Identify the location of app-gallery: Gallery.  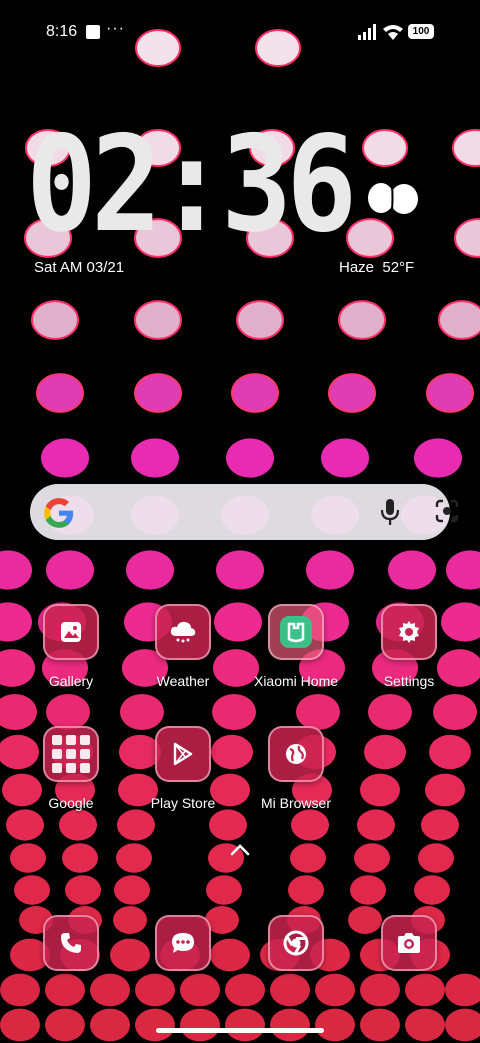
(71, 646).